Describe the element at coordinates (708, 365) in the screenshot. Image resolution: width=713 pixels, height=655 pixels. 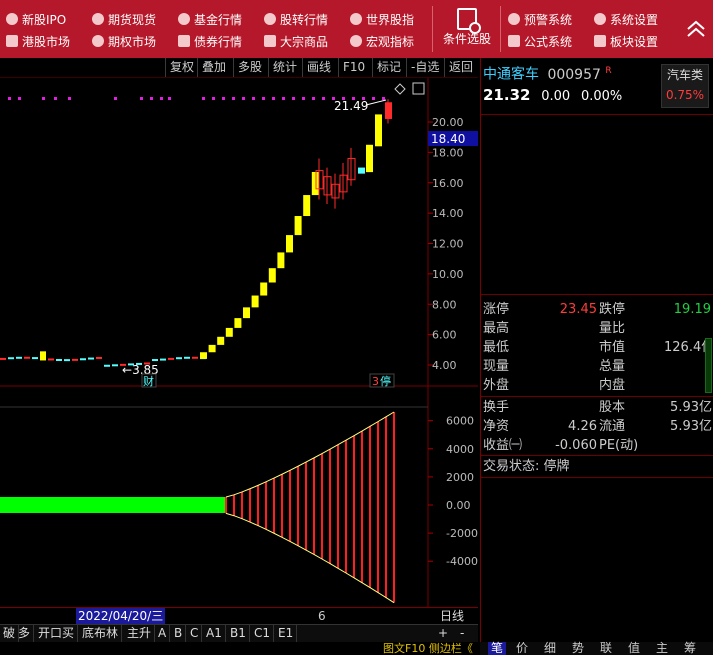
I see `panel-scrollbar` at that location.